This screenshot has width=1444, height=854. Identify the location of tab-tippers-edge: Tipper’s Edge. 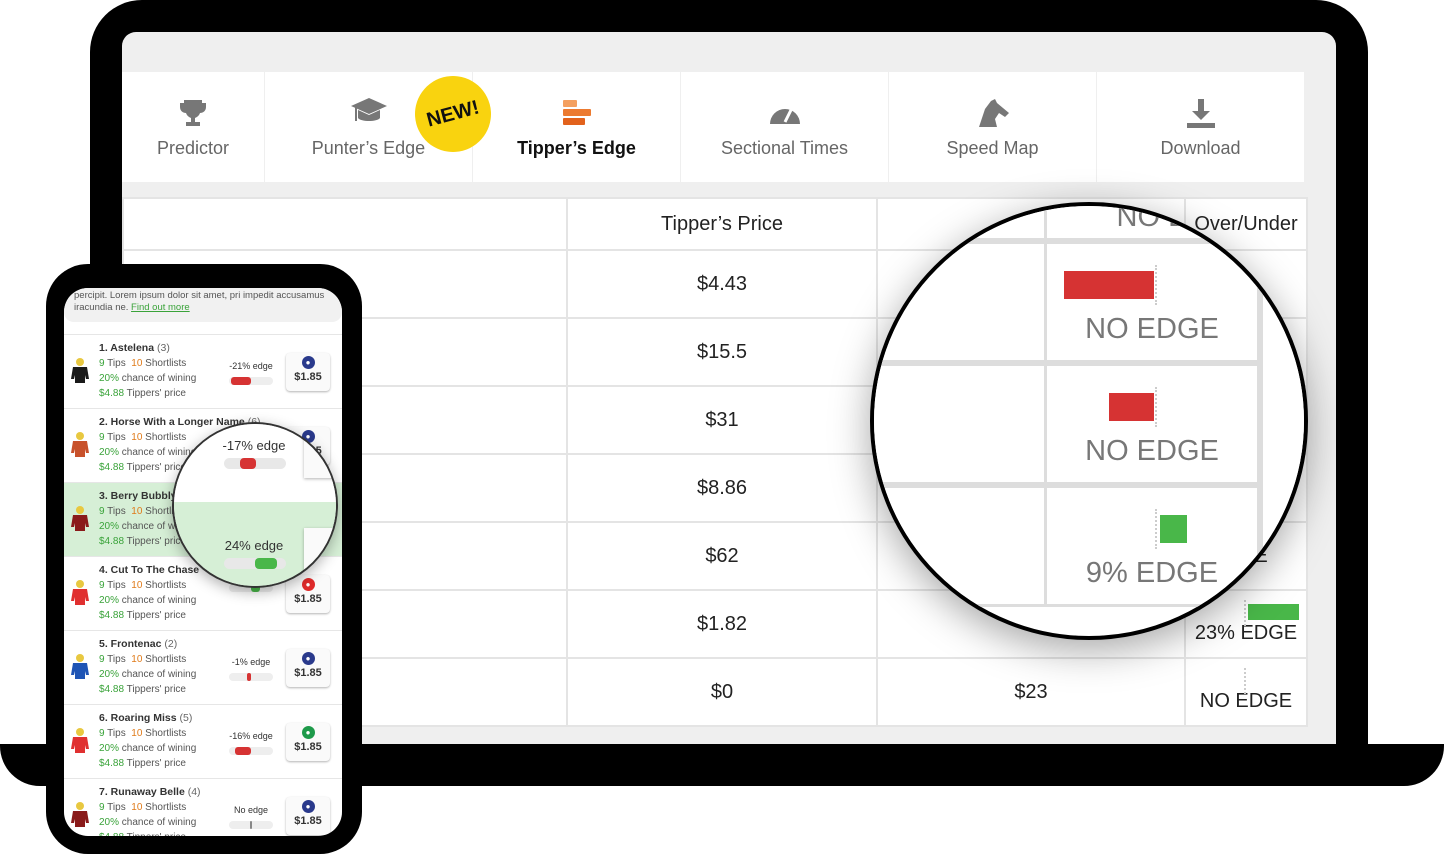
(576, 127).